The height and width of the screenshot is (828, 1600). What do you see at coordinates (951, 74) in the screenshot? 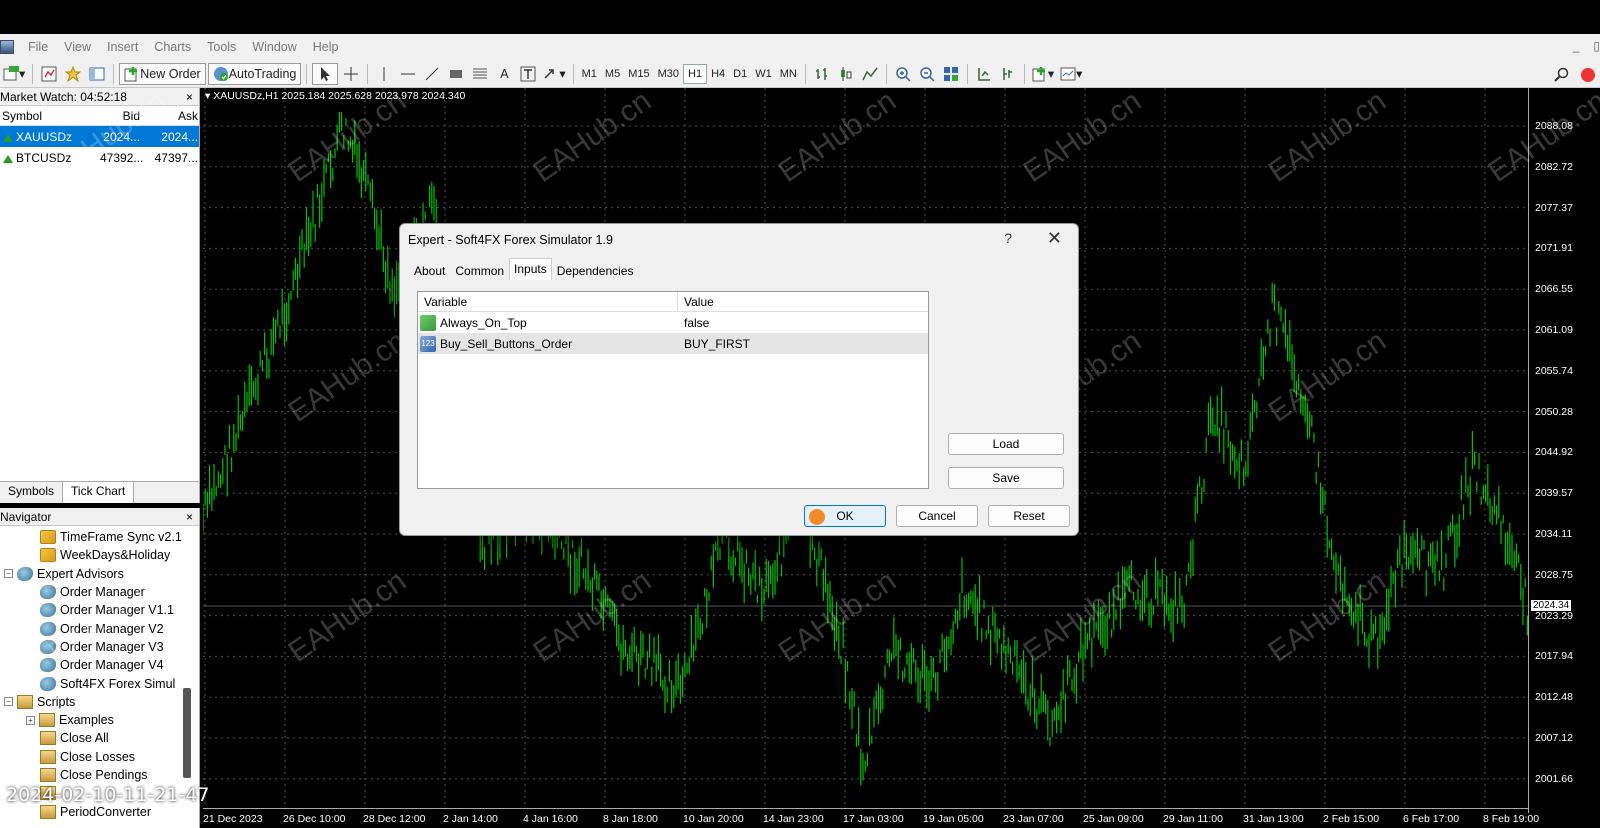
I see `tile-windows-button` at bounding box center [951, 74].